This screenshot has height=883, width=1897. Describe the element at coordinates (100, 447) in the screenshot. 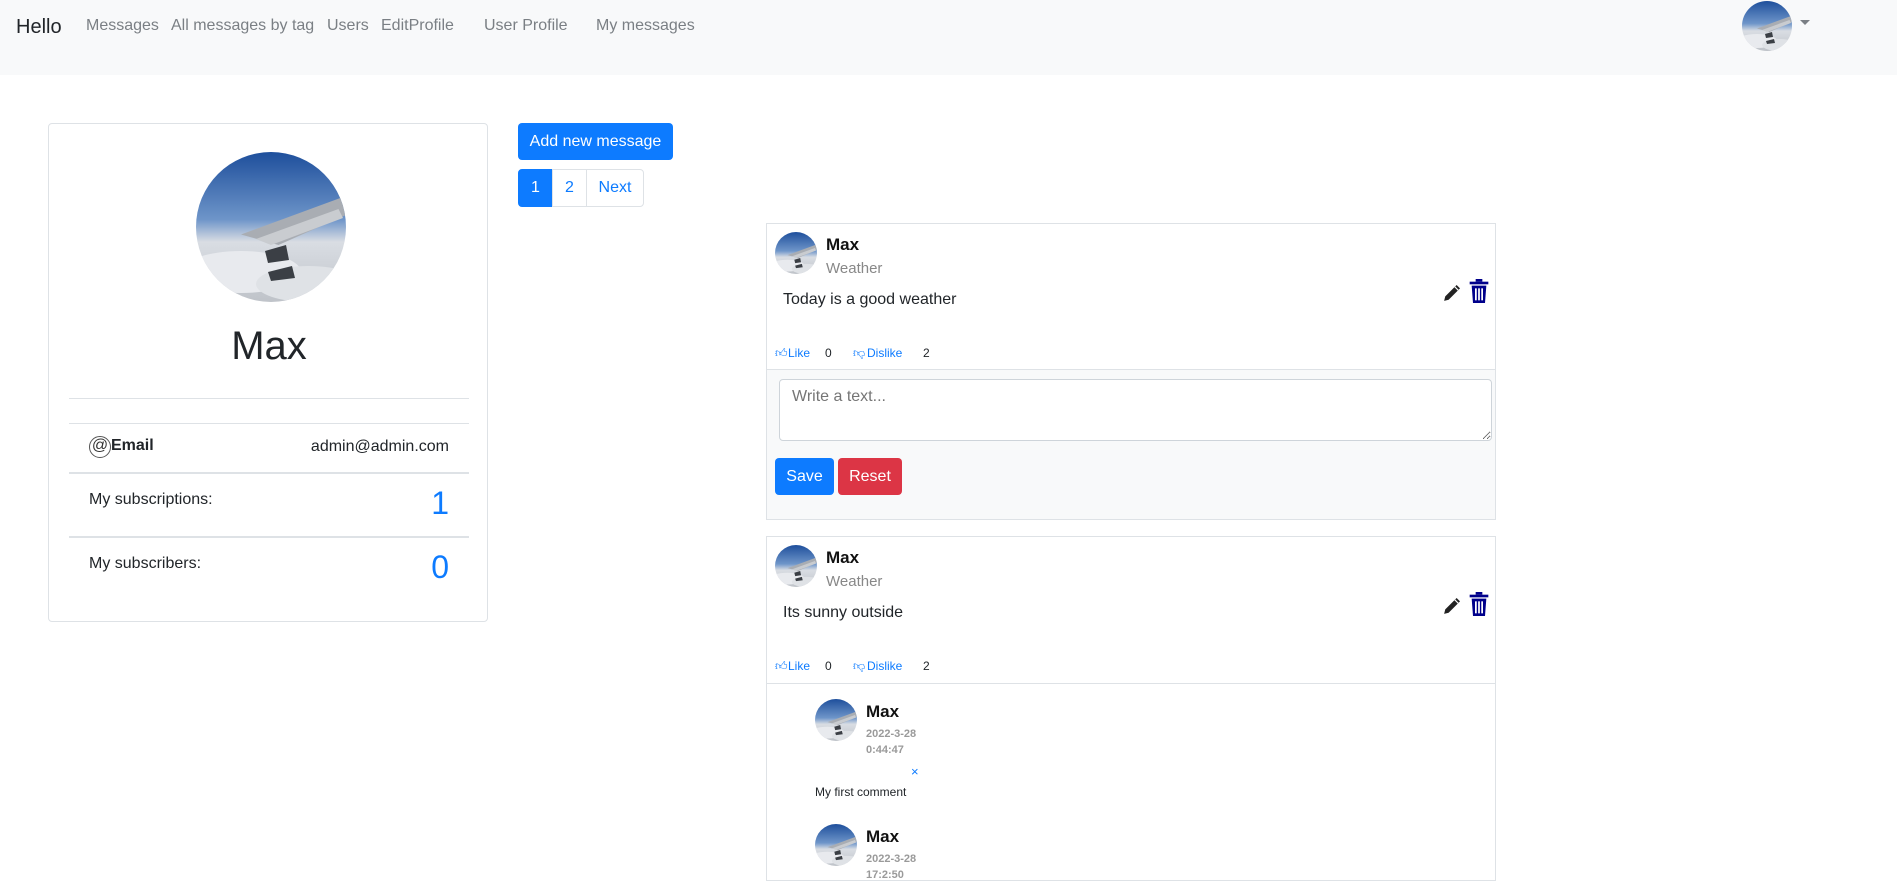

I see `at-icon: @` at that location.